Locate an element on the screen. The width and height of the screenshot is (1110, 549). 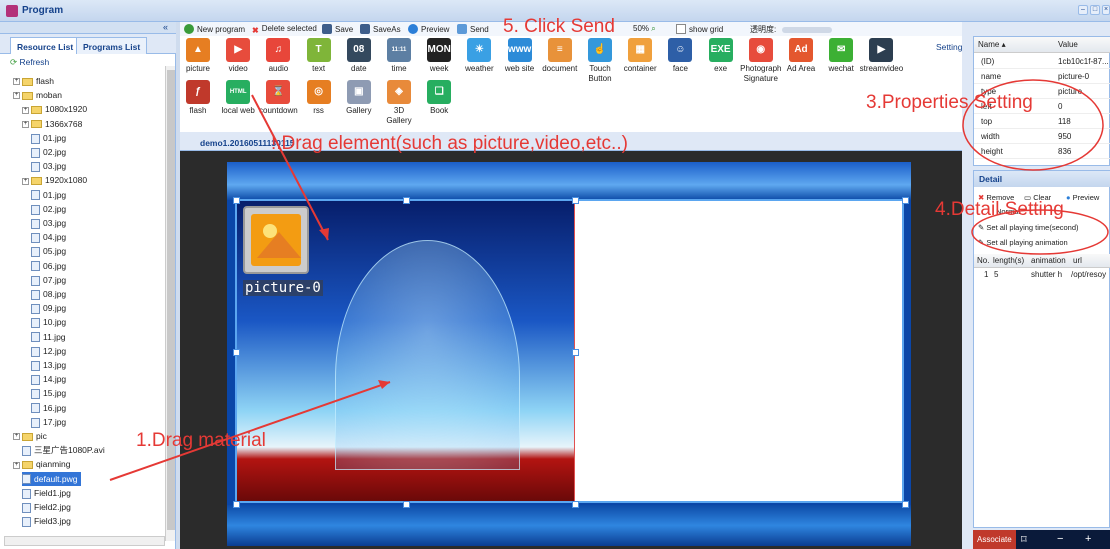
tree-file: 17.jpg is located at coordinates (48, 422).